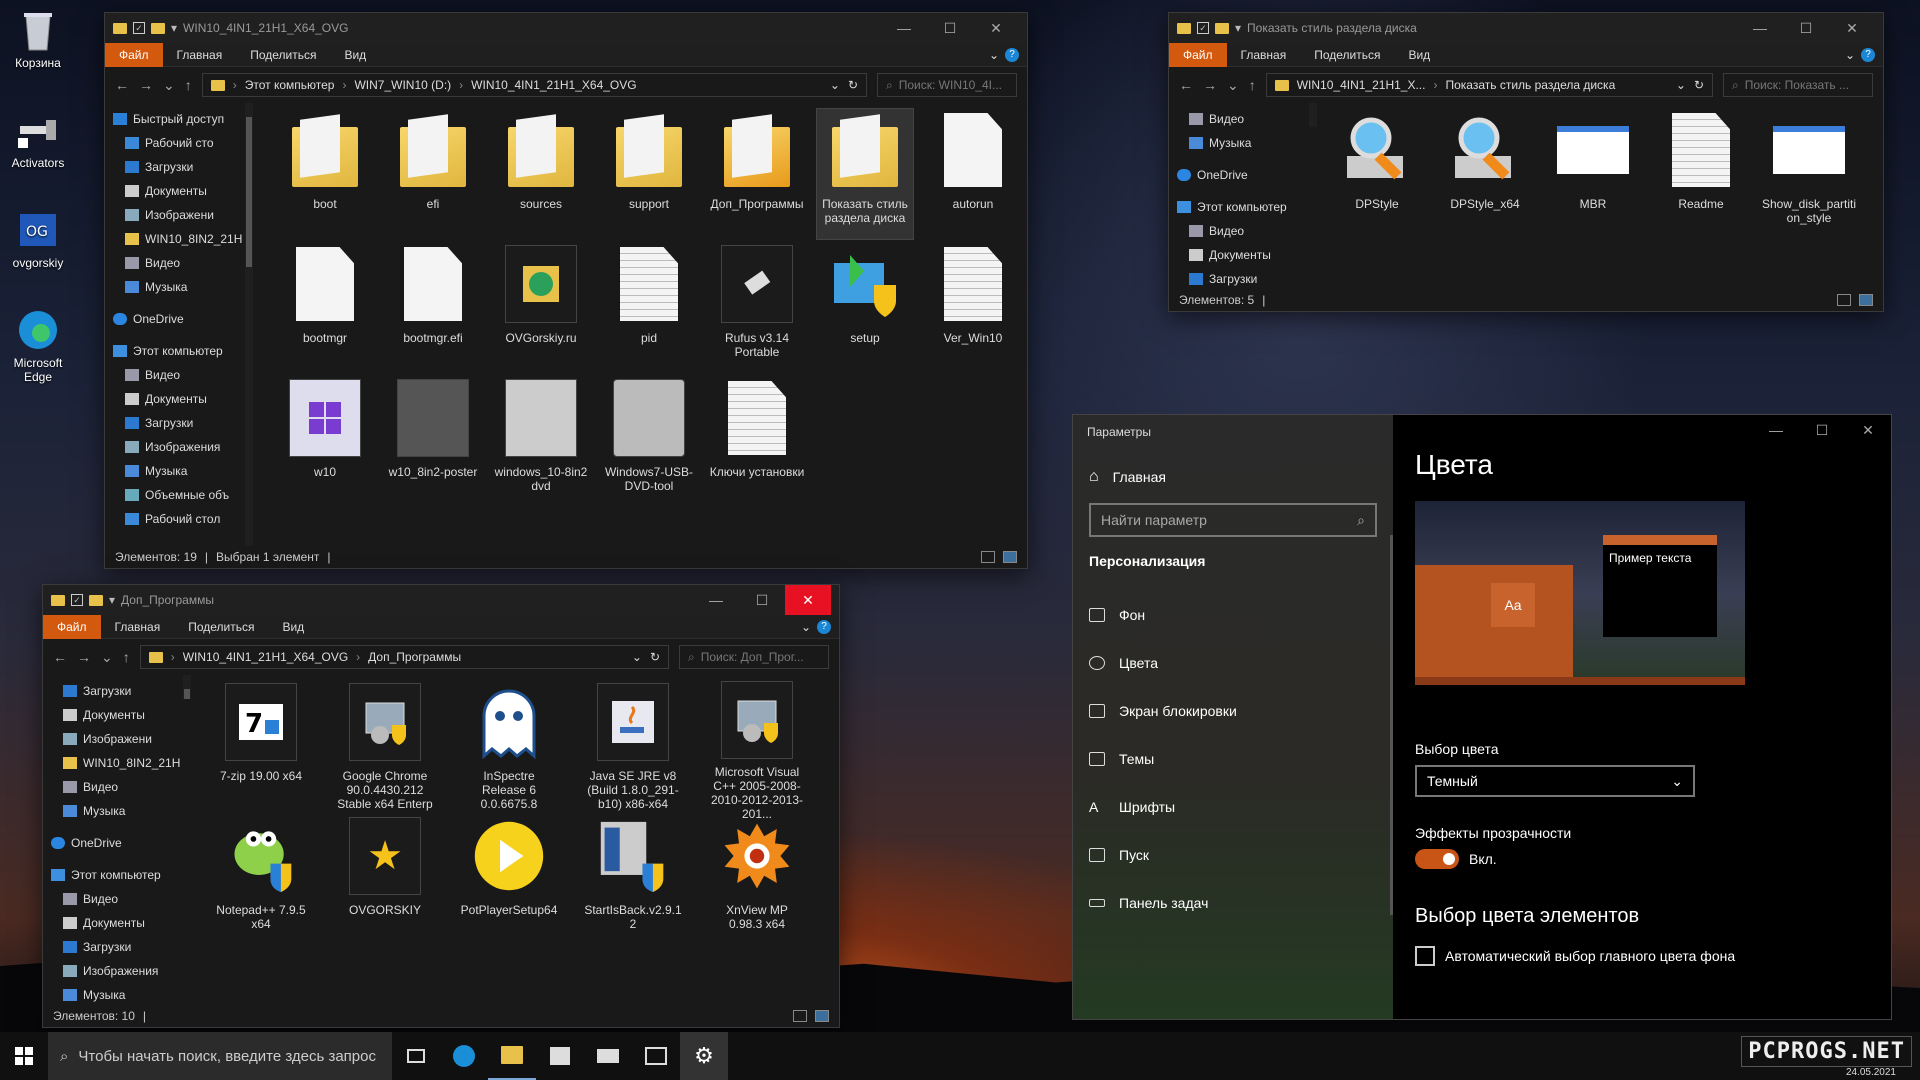 Image resolution: width=1920 pixels, height=1080 pixels. I want to click on file-item: windows_10-8in2 dvd, so click(541, 442).